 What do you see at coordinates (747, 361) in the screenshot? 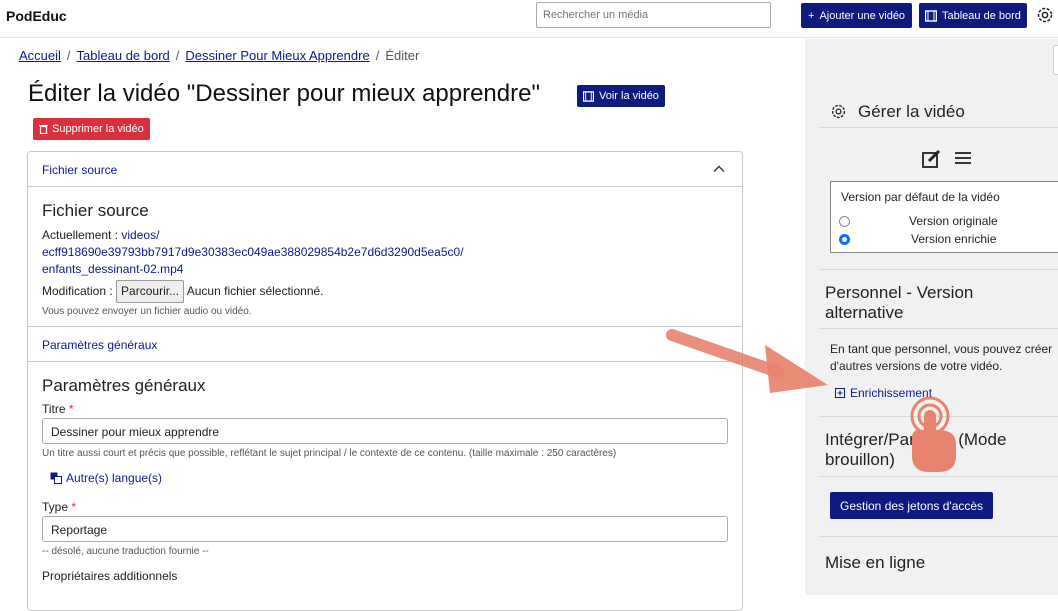
I see `pointer-arrow-icon` at bounding box center [747, 361].